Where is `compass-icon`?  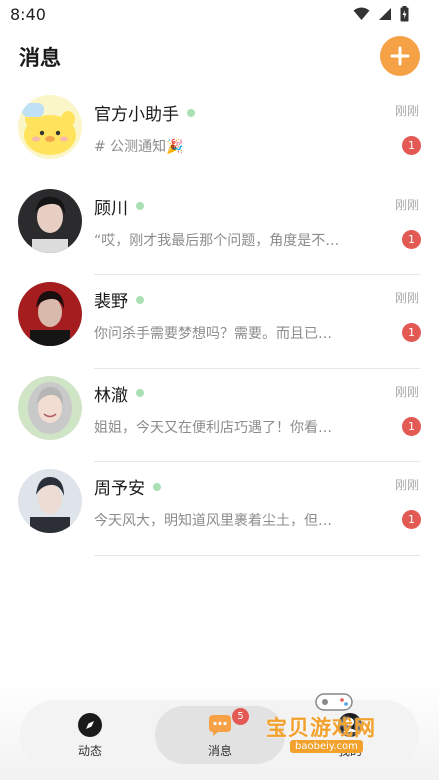 compass-icon is located at coordinates (90, 724).